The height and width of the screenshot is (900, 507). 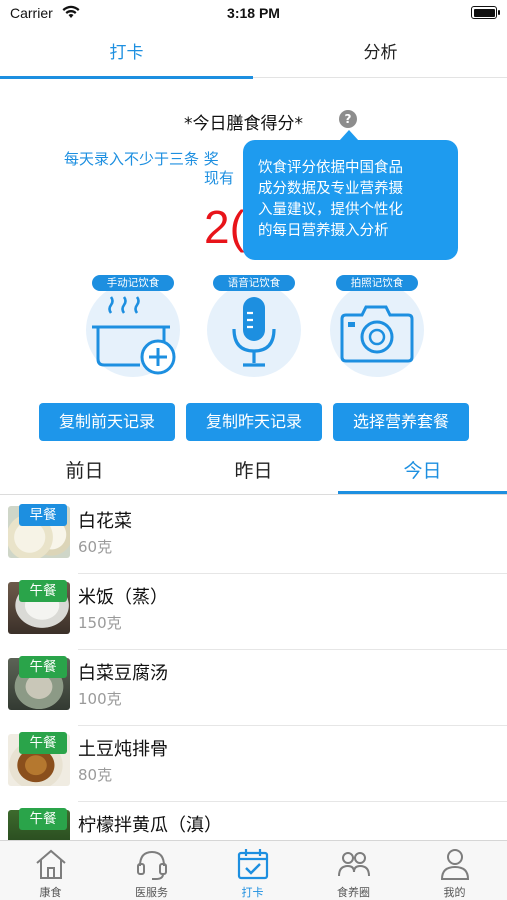 I want to click on tab-analysis: 分析, so click(x=380, y=54).